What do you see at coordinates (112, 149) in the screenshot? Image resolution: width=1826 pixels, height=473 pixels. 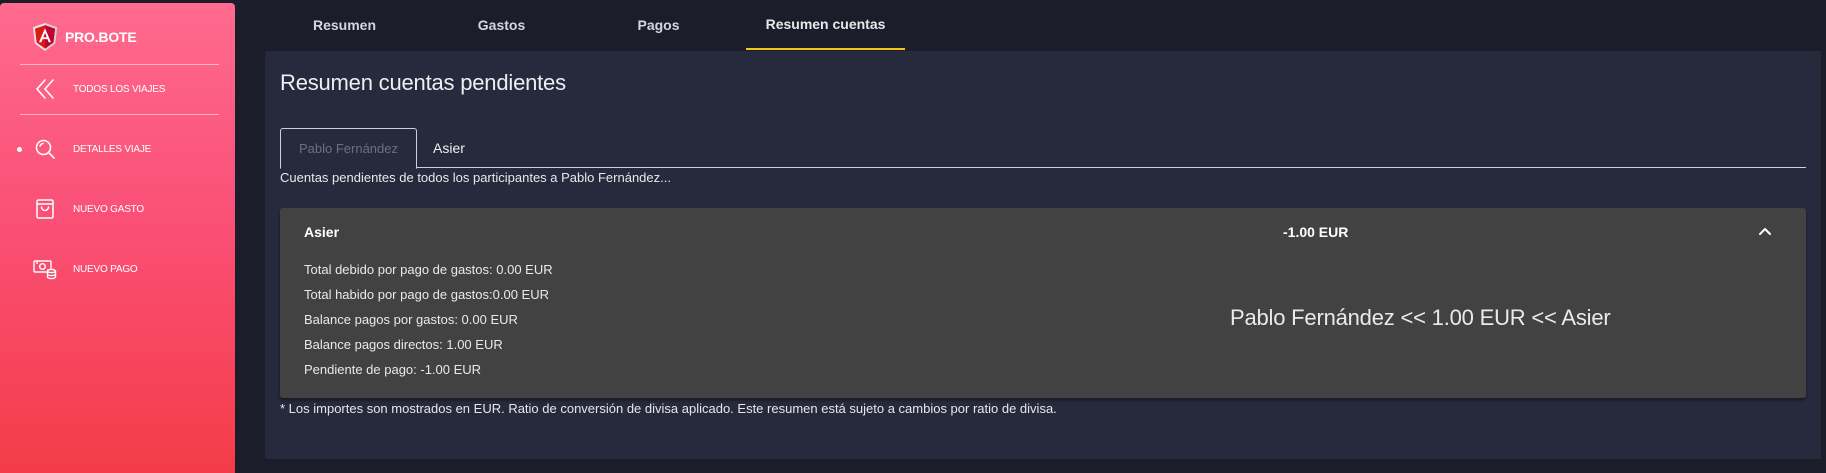 I see `sidebar-item-label: DETALLES VIAJE` at bounding box center [112, 149].